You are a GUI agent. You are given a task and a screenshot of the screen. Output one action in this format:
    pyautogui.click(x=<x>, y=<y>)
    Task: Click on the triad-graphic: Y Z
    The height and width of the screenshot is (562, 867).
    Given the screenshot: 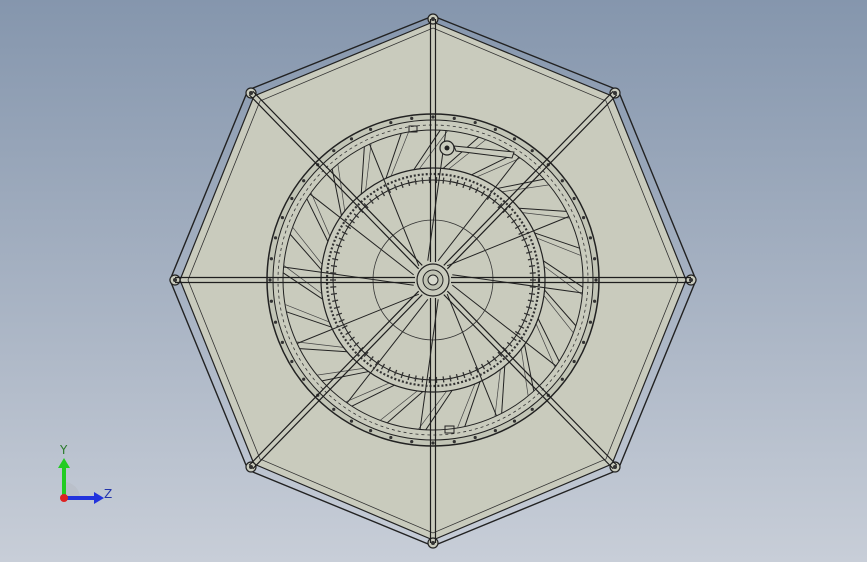 What is the action you would take?
    pyautogui.click(x=85, y=473)
    